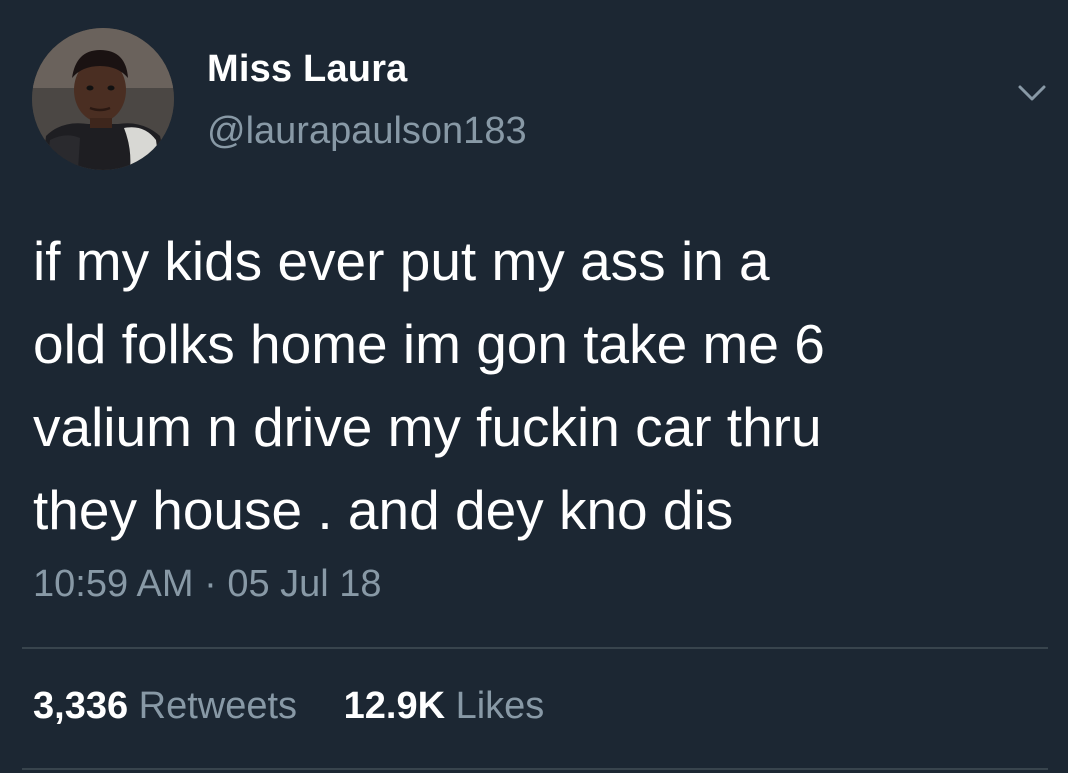 This screenshot has height=773, width=1068. I want to click on retweets-label: Retweets, so click(218, 706).